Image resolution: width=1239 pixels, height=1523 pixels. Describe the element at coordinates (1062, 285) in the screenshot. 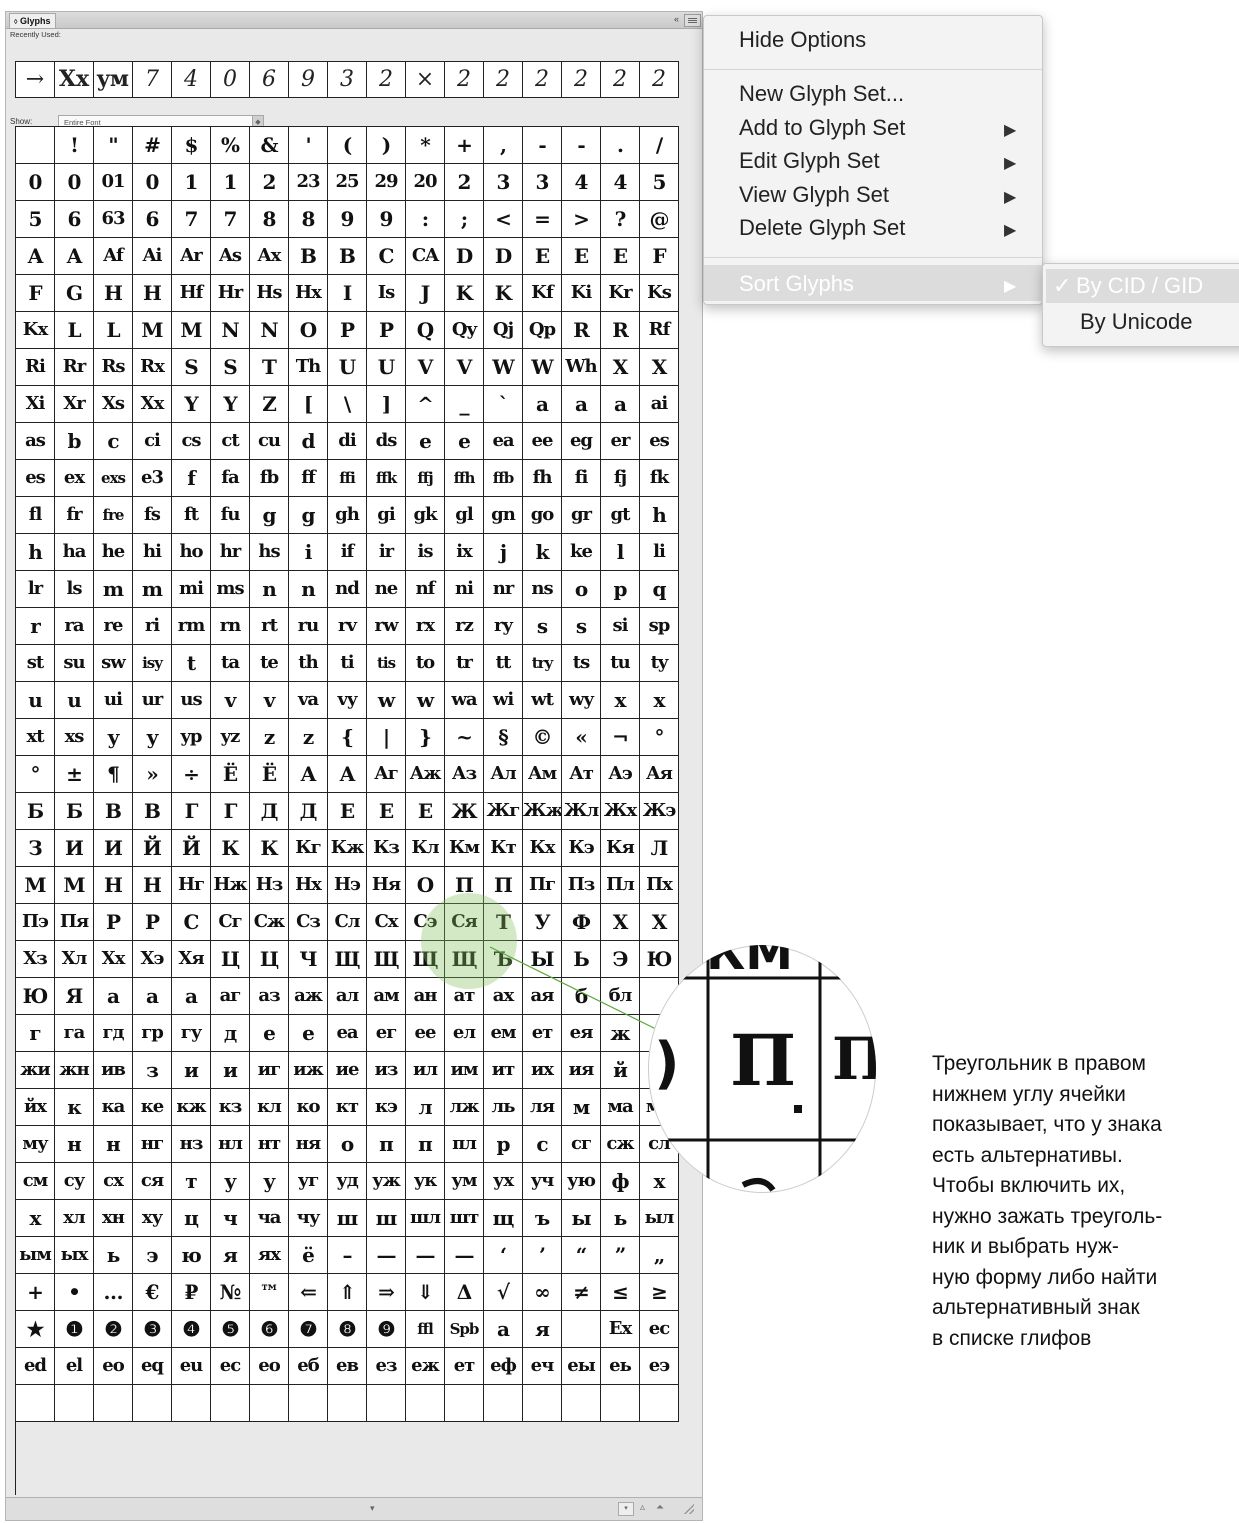

I see `check-mark-icon: ✓` at that location.